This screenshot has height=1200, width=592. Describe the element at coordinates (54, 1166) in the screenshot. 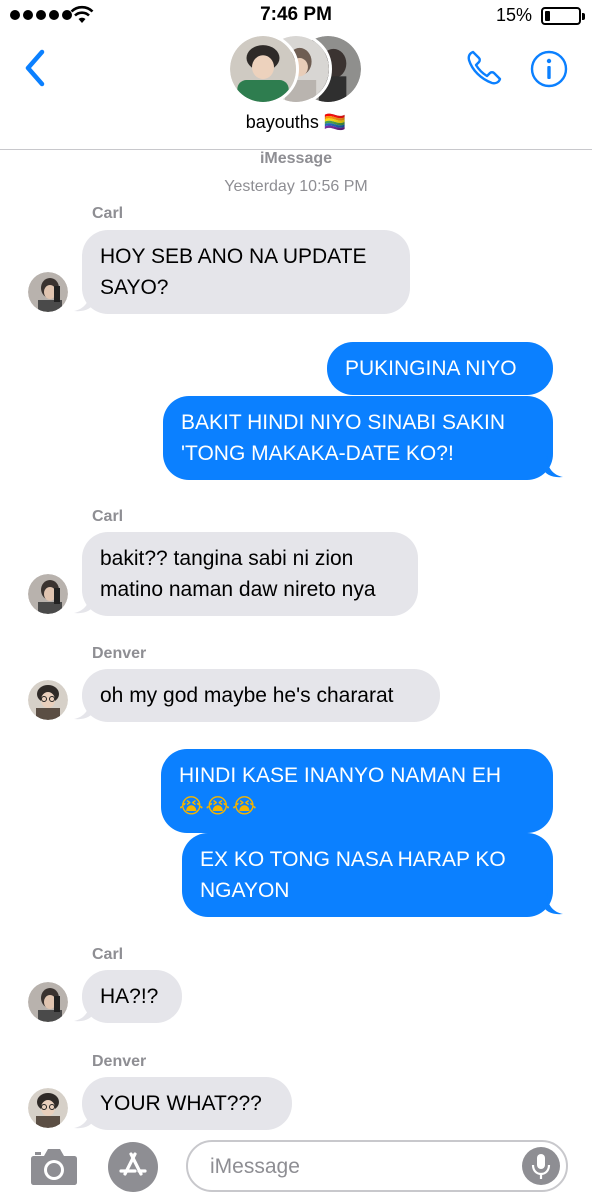

I see `camera-icon` at that location.